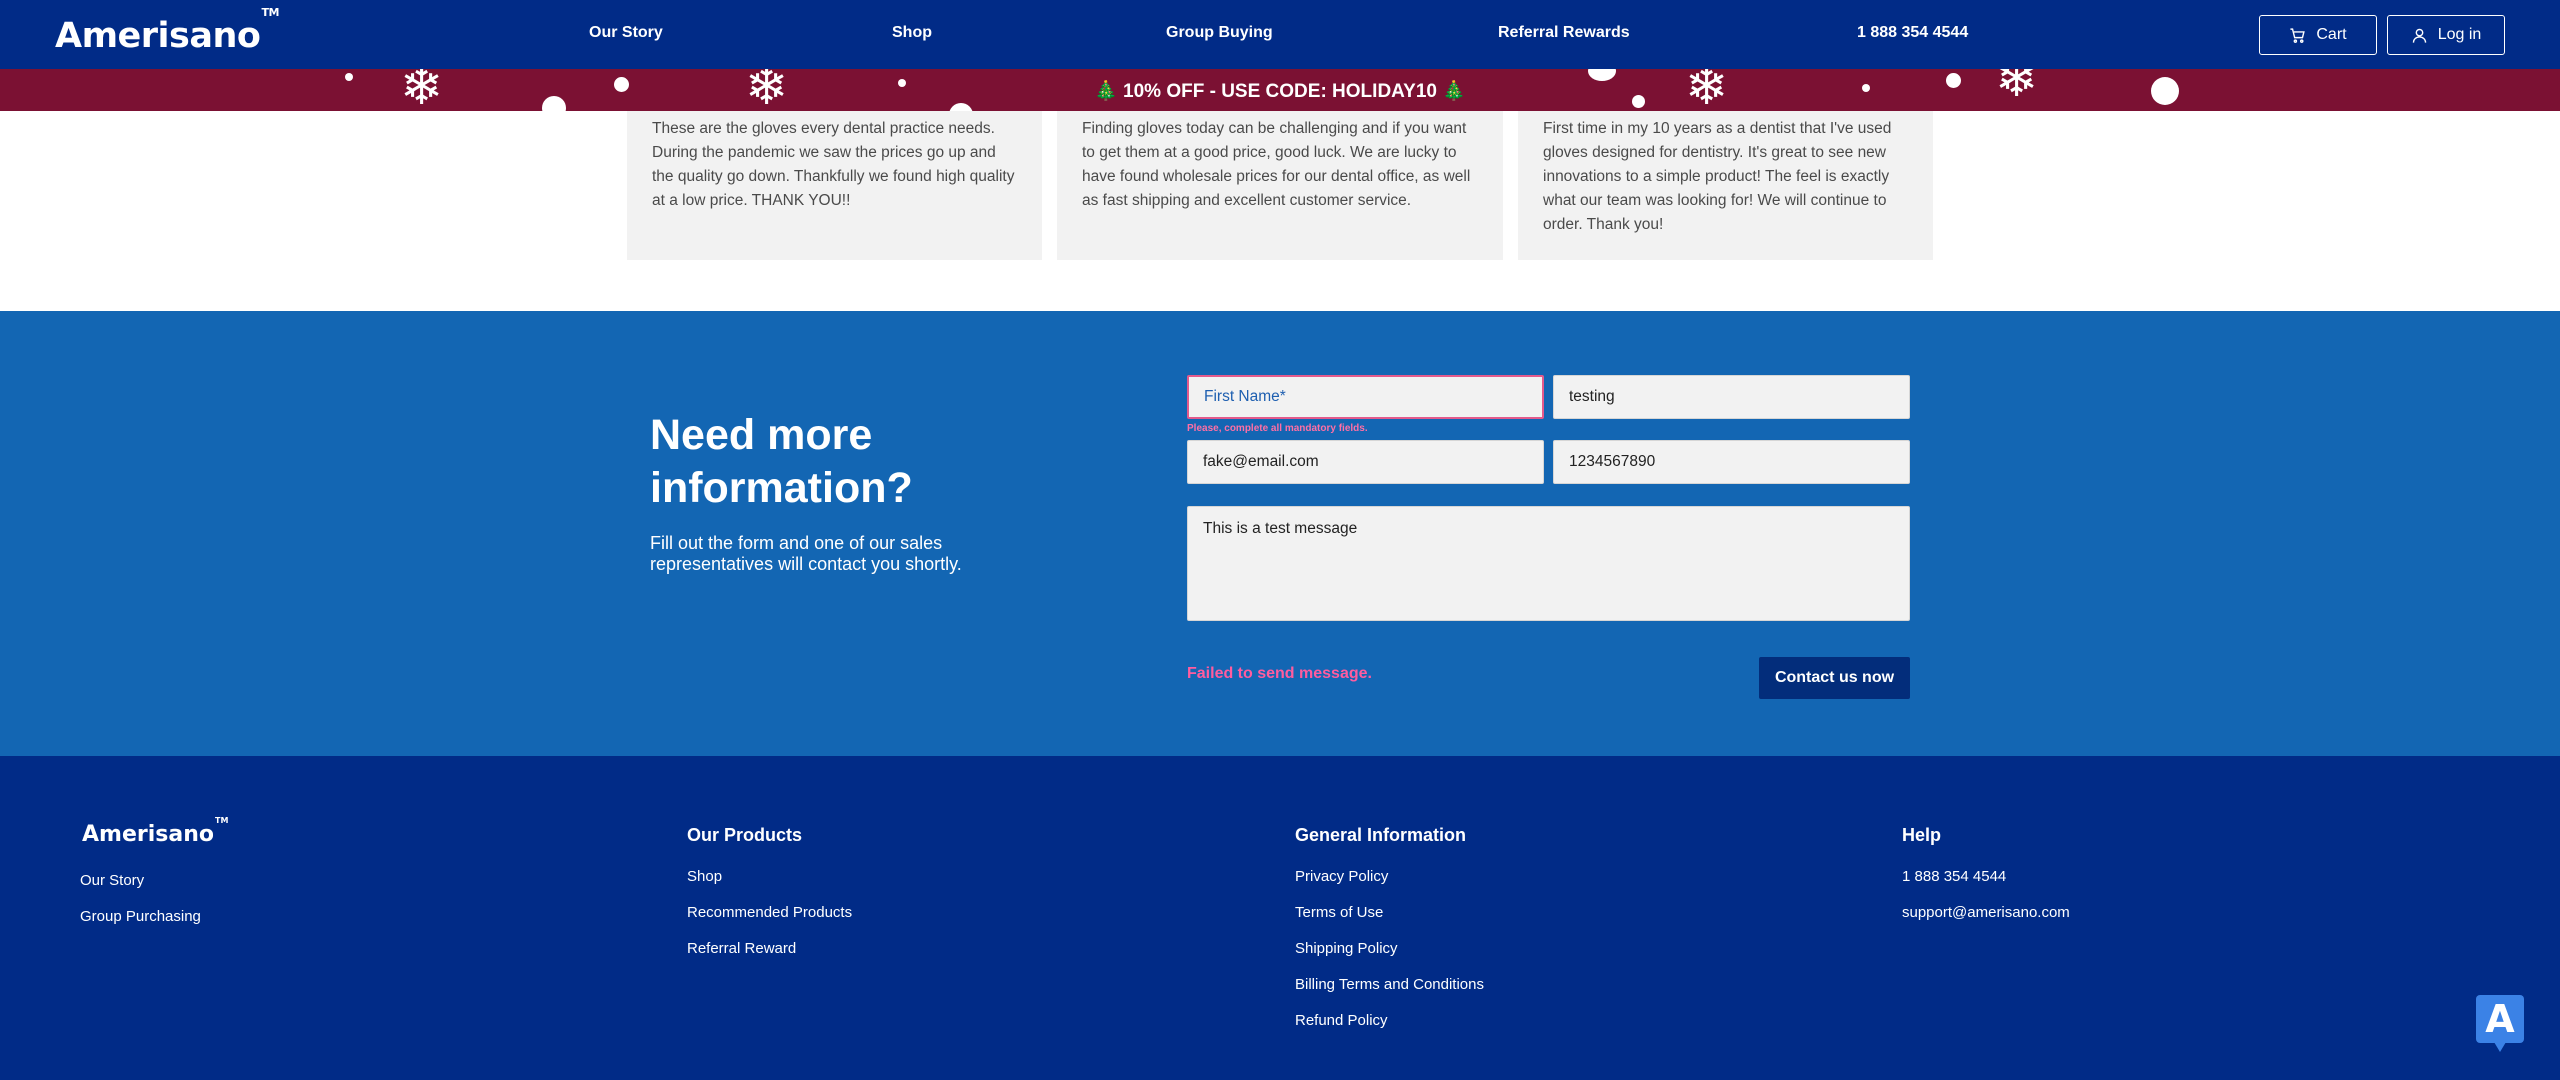  Describe the element at coordinates (1954, 876) in the screenshot. I see `footer-link-phone: 1 888 354 4544` at that location.